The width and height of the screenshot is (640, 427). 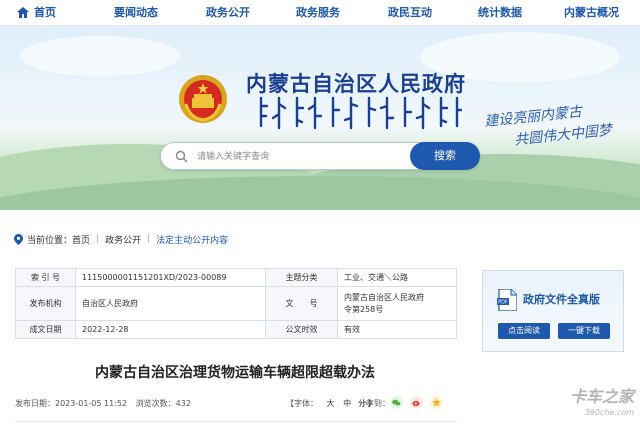 I want to click on breadcrumb-label: 当前位置：, so click(x=50, y=240).